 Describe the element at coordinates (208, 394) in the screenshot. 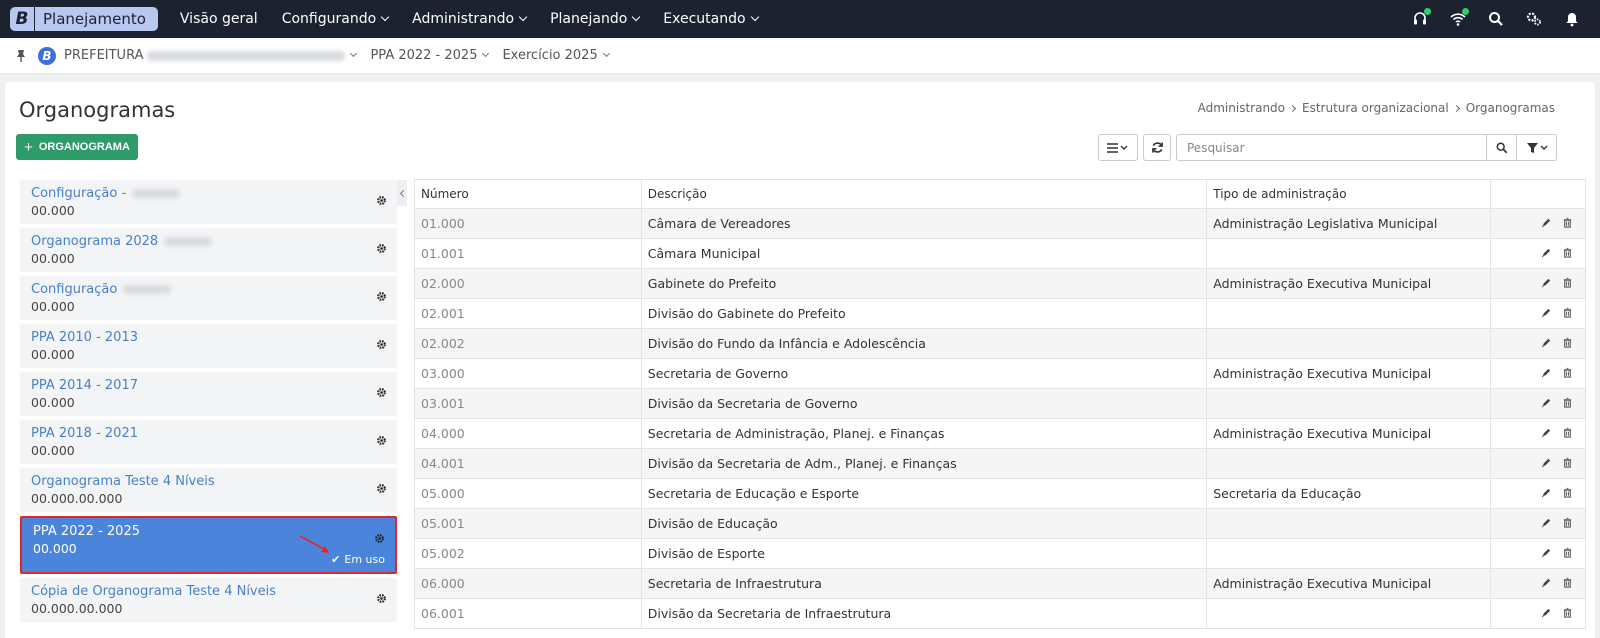

I see `list-item: PPA 2014 - 2017 00.000` at that location.